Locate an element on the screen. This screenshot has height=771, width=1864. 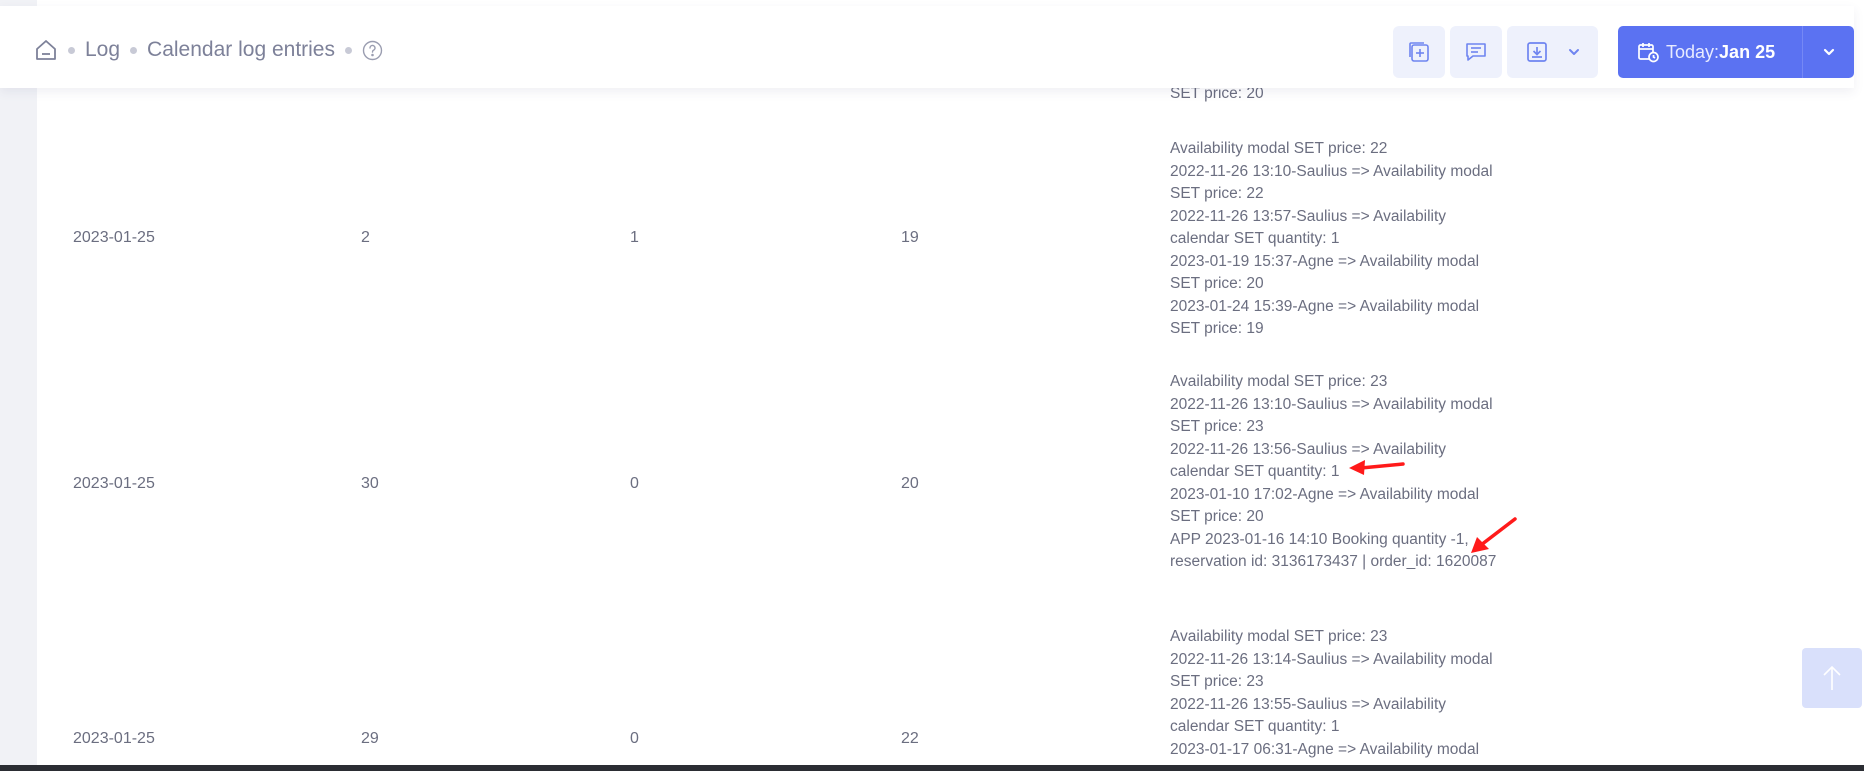
breadcrumb-log: Log is located at coordinates (102, 50).